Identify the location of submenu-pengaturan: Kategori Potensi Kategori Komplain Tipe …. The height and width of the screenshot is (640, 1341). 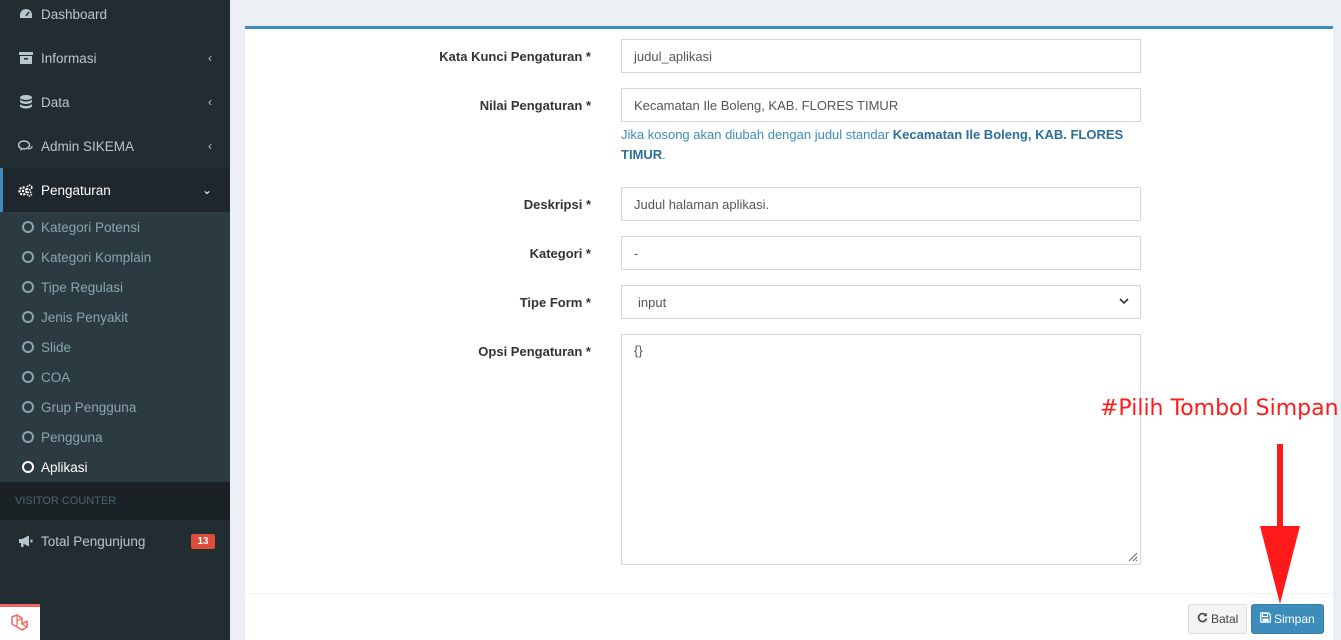
(115, 347).